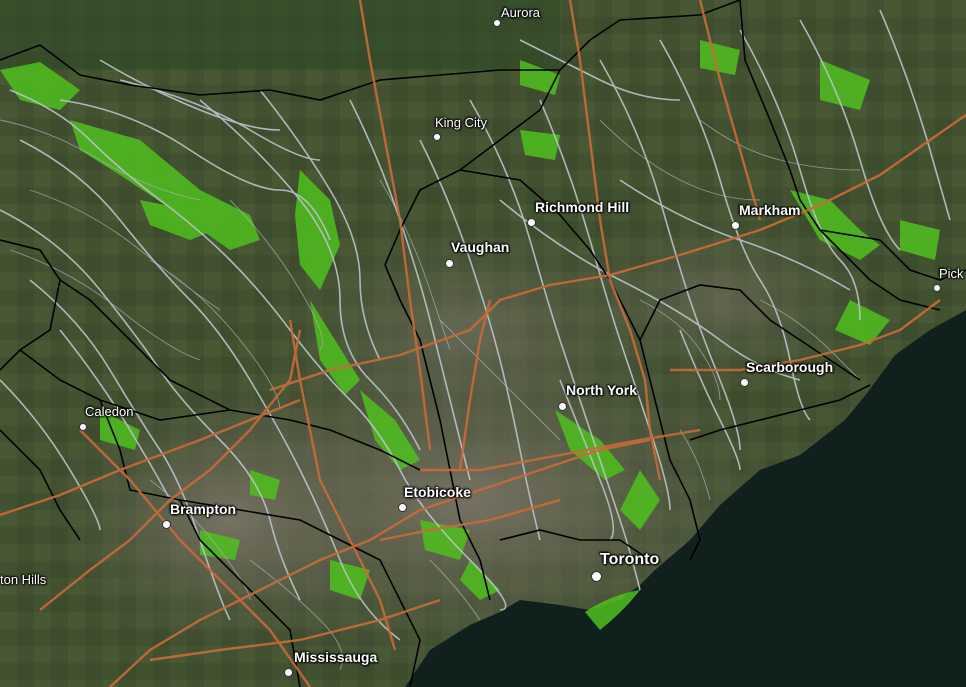 The height and width of the screenshot is (687, 966). I want to click on place-label: North York, so click(602, 390).